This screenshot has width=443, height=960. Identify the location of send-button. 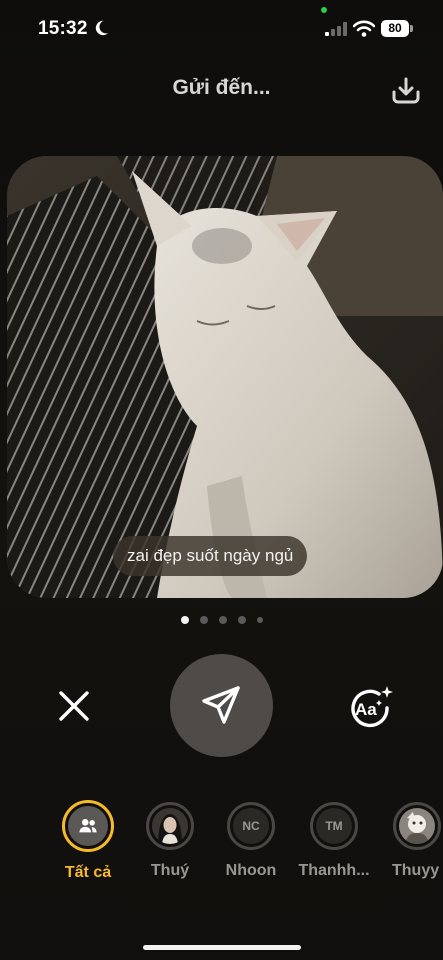
(221, 705).